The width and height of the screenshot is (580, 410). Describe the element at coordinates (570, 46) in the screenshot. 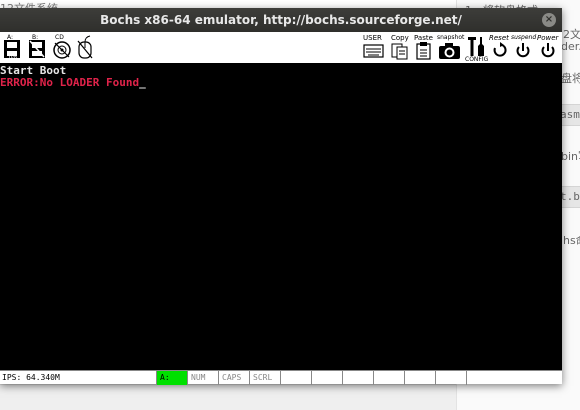

I see `background-text: der.` at that location.